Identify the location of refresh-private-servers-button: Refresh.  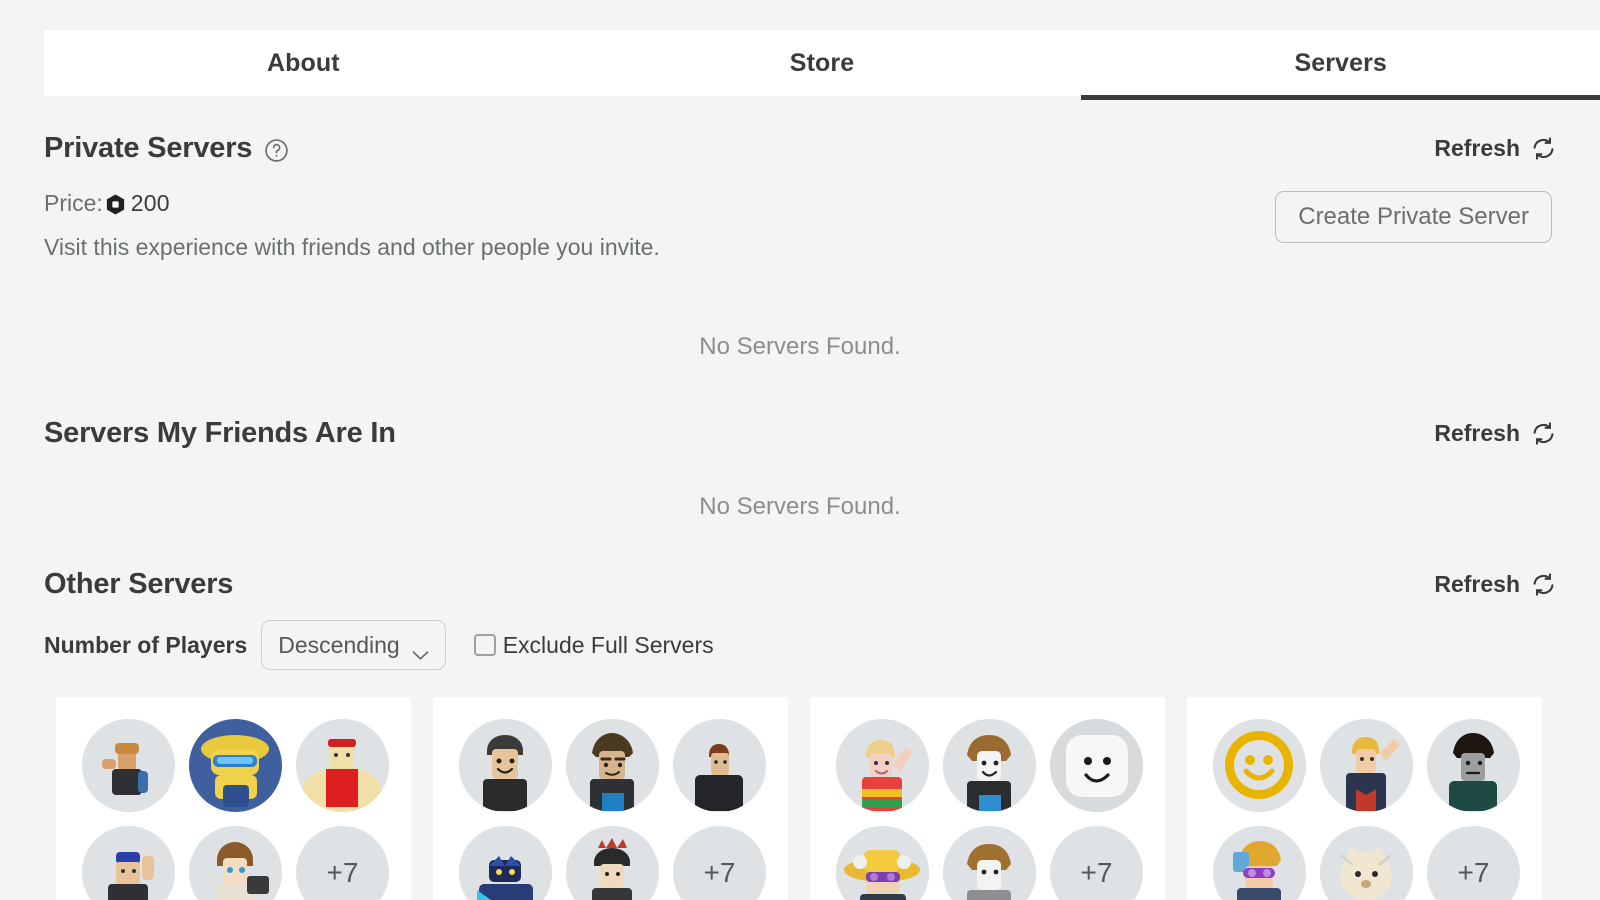
(1495, 148).